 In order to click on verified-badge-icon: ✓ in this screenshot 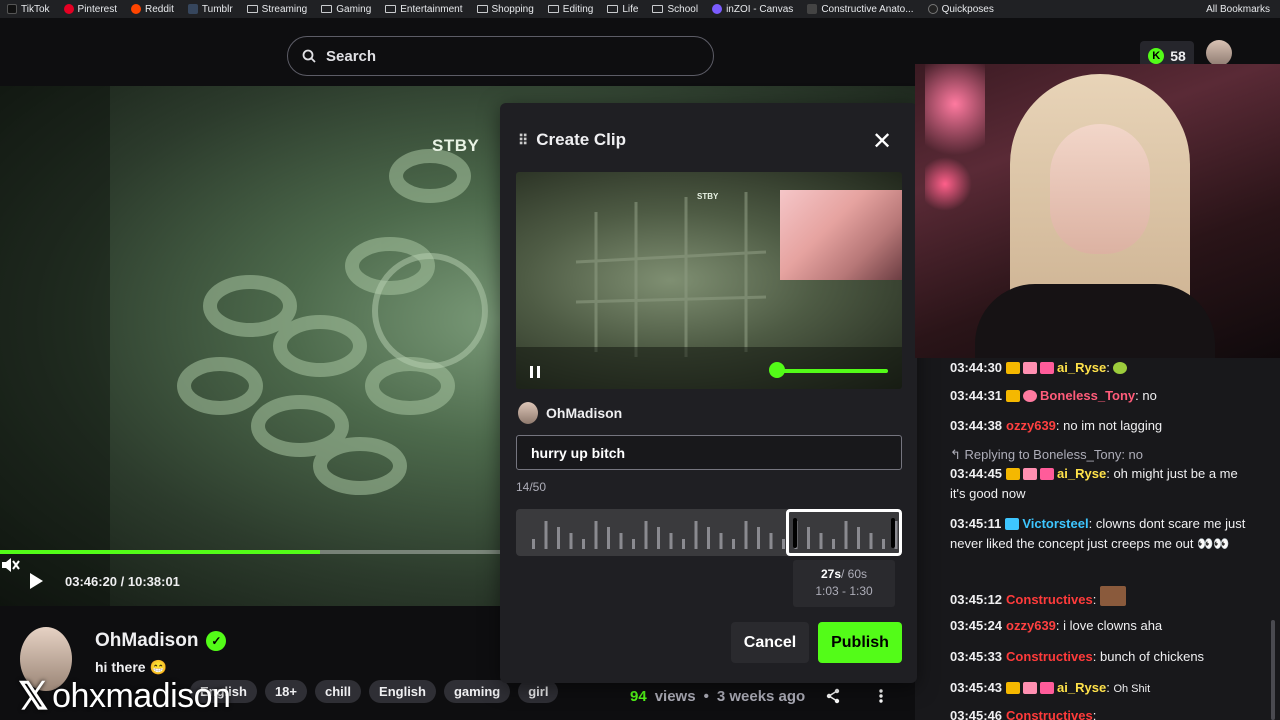, I will do `click(216, 641)`.